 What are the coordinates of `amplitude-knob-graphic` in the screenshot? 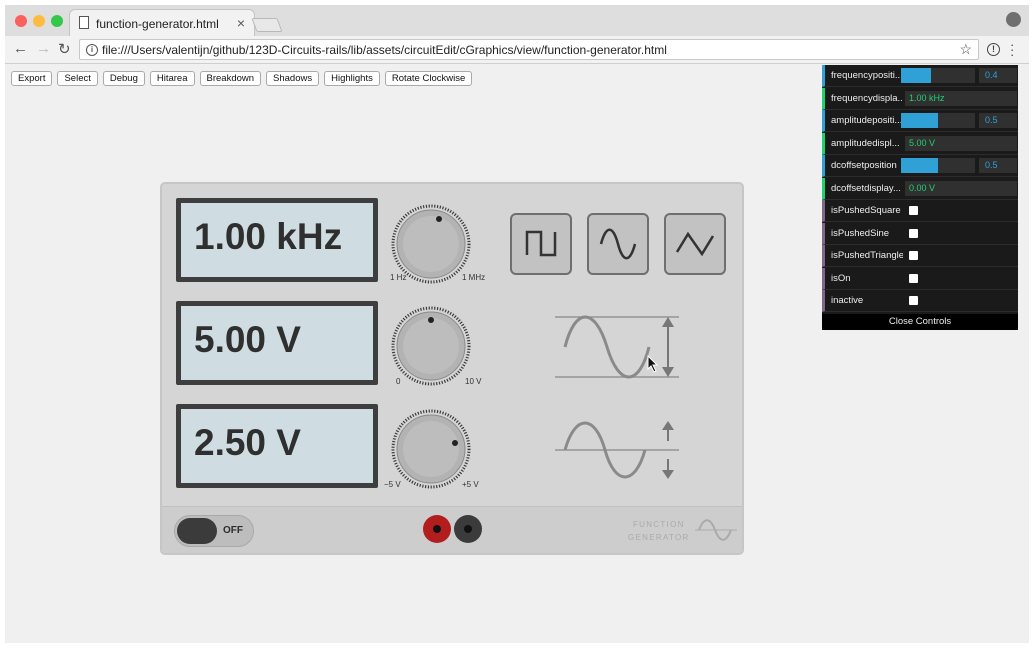 It's located at (431, 346).